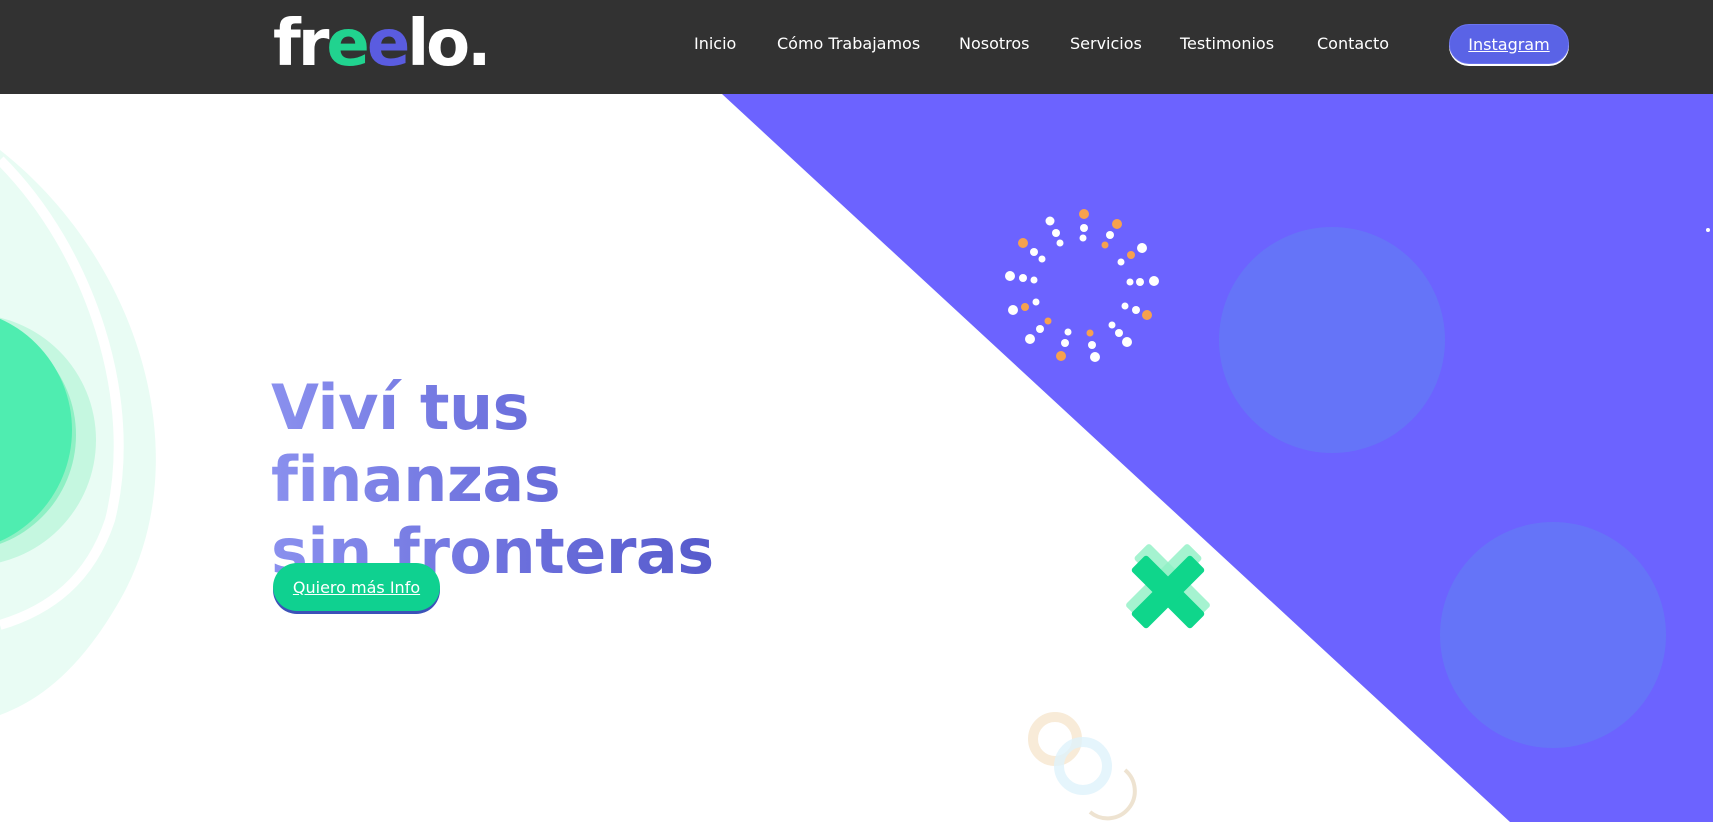 The height and width of the screenshot is (822, 1713). What do you see at coordinates (301, 44) in the screenshot?
I see `logo-part-1: fr` at bounding box center [301, 44].